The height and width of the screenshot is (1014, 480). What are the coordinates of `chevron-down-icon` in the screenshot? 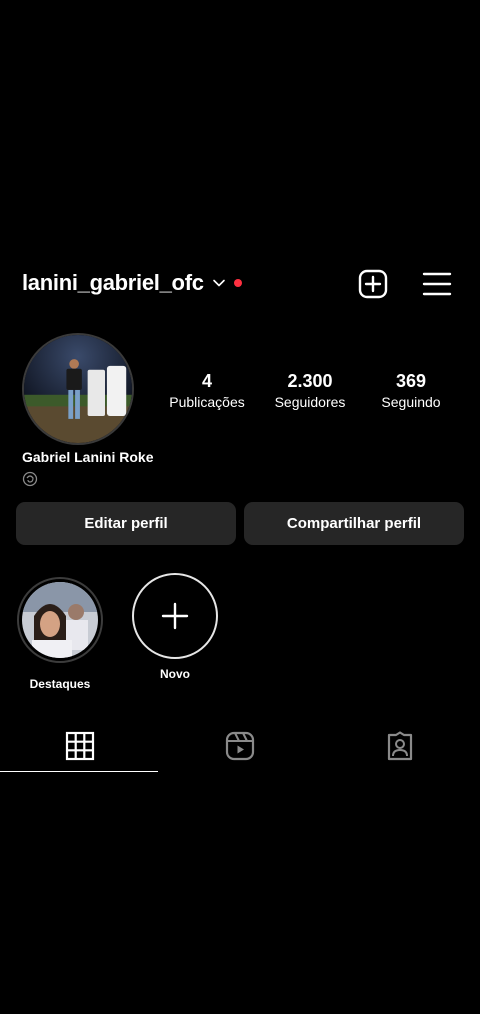 It's located at (218, 283).